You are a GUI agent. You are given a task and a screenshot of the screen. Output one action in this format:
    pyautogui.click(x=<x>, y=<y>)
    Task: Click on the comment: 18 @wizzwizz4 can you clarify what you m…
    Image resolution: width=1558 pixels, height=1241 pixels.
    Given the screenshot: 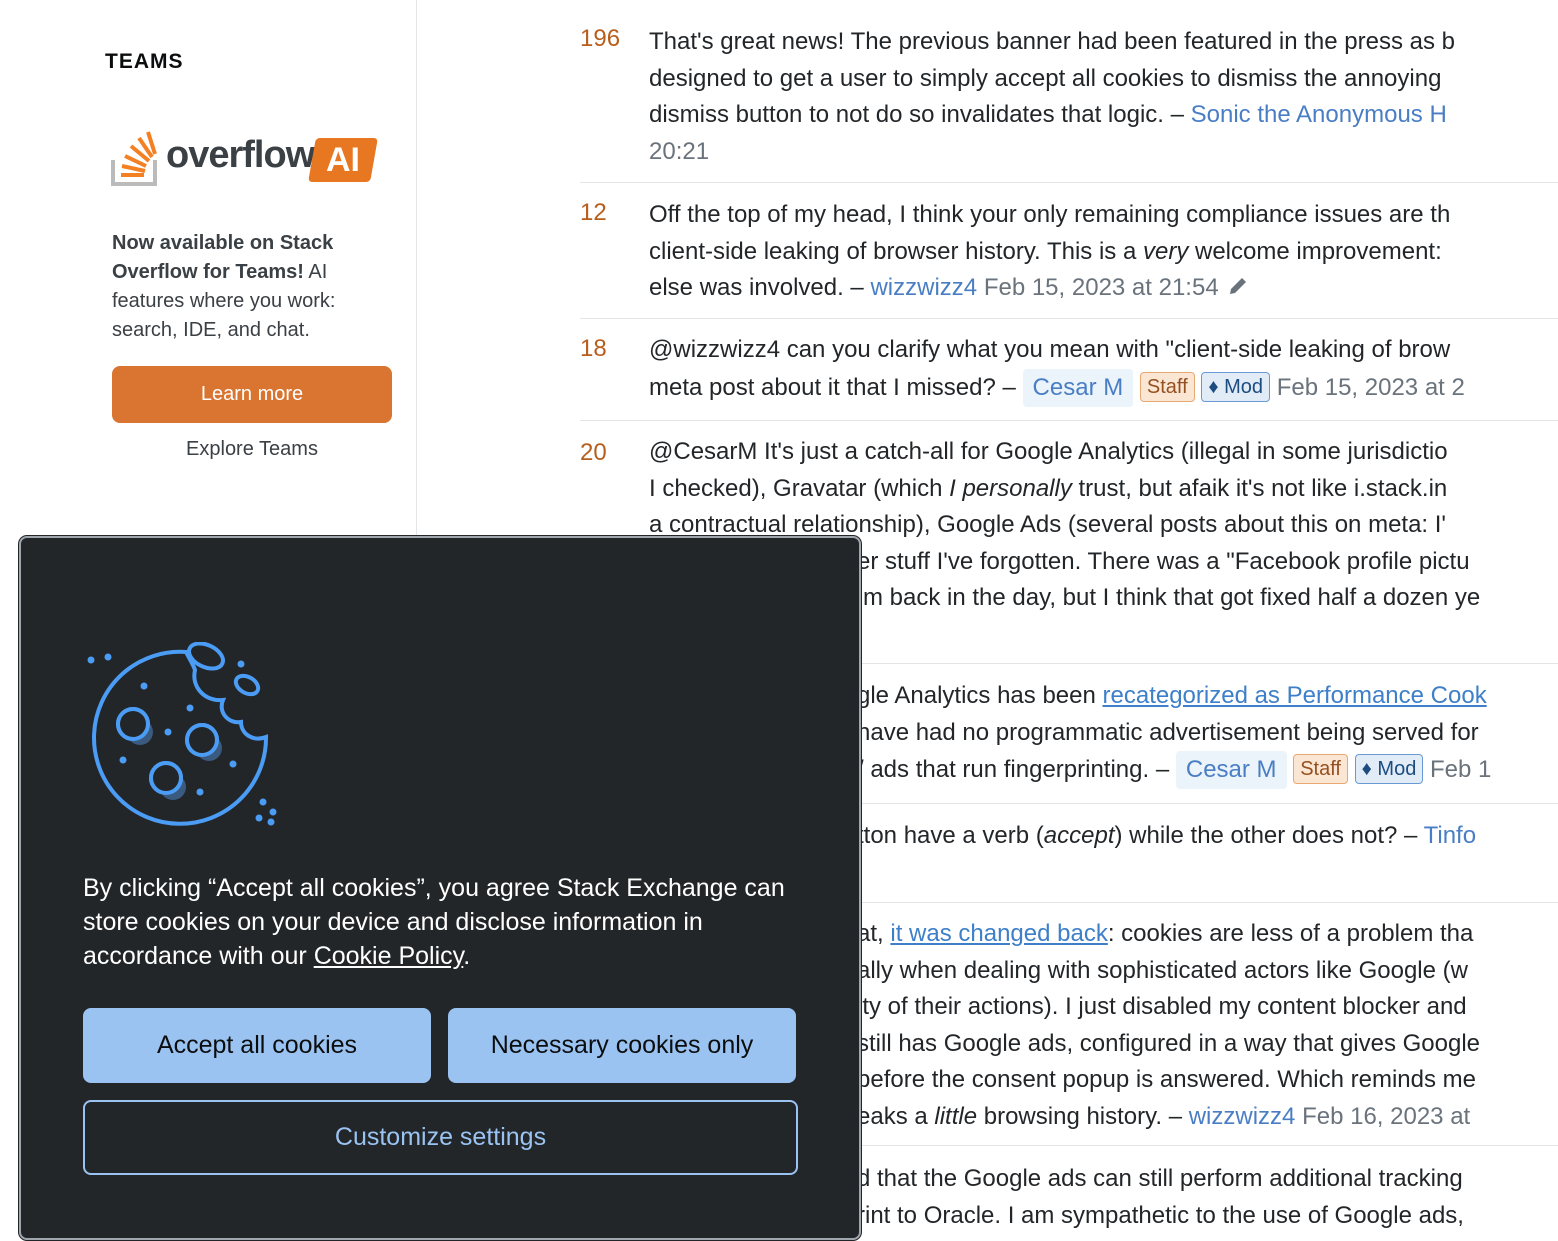 What is the action you would take?
    pyautogui.click(x=1069, y=369)
    